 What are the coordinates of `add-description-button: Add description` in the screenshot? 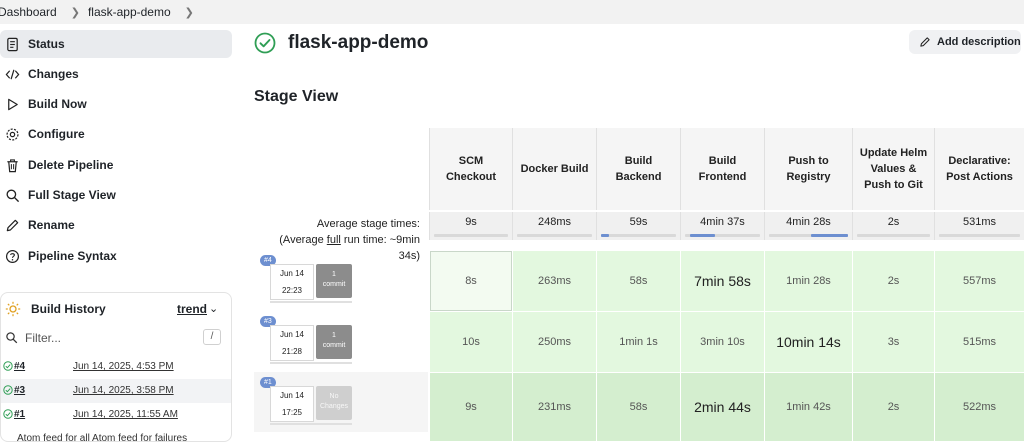 It's located at (965, 42).